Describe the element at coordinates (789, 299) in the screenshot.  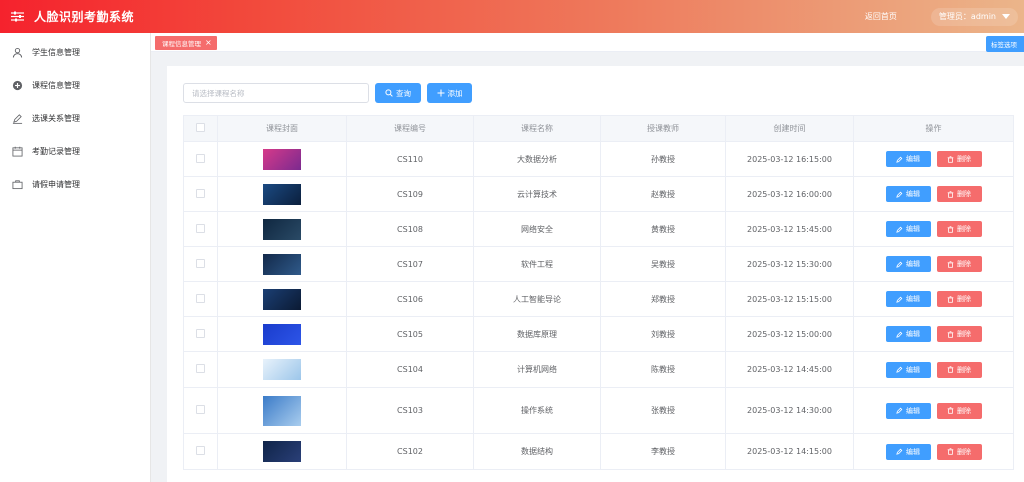
I see `created-time-cell: 2025-03-12 15:15:00` at that location.